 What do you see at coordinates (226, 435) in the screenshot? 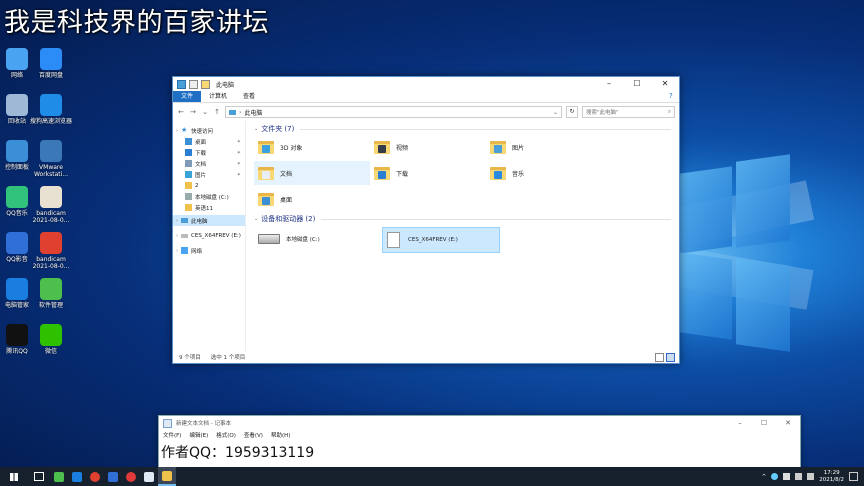
I see `menu-format: 格式(O)` at bounding box center [226, 435].